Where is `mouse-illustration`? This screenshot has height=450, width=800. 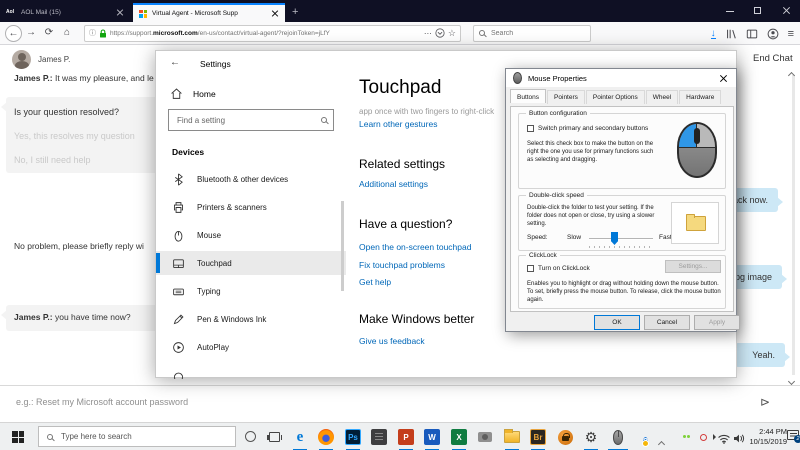 mouse-illustration is located at coordinates (697, 150).